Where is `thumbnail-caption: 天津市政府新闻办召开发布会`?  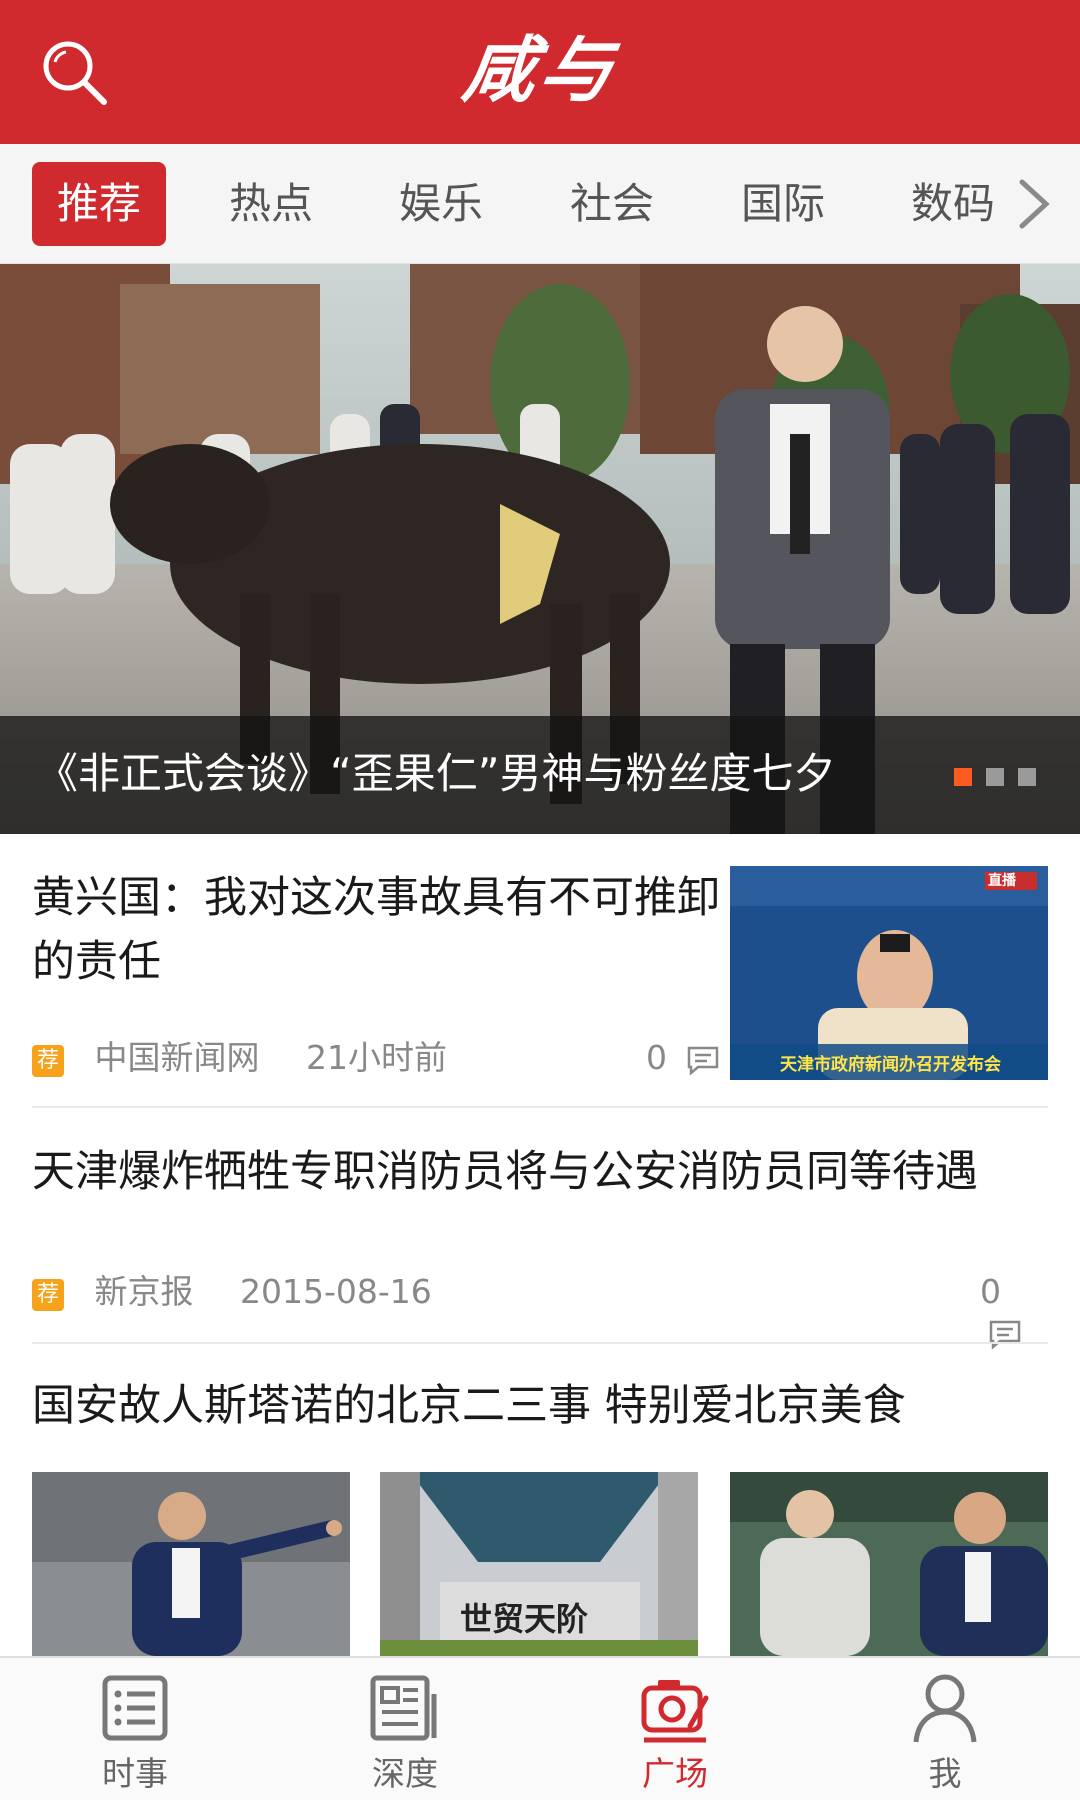
thumbnail-caption: 天津市政府新闻办召开发布会 is located at coordinates (890, 1065).